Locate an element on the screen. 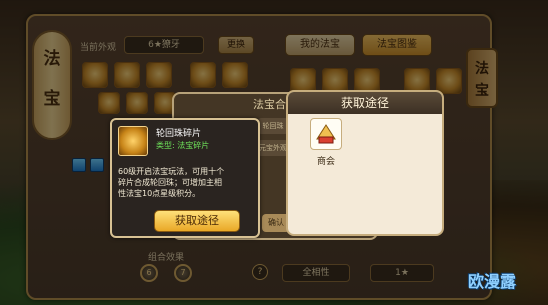 Image resolution: width=548 pixels, height=305 pixels. watermark: 欧漫露 is located at coordinates (492, 281).